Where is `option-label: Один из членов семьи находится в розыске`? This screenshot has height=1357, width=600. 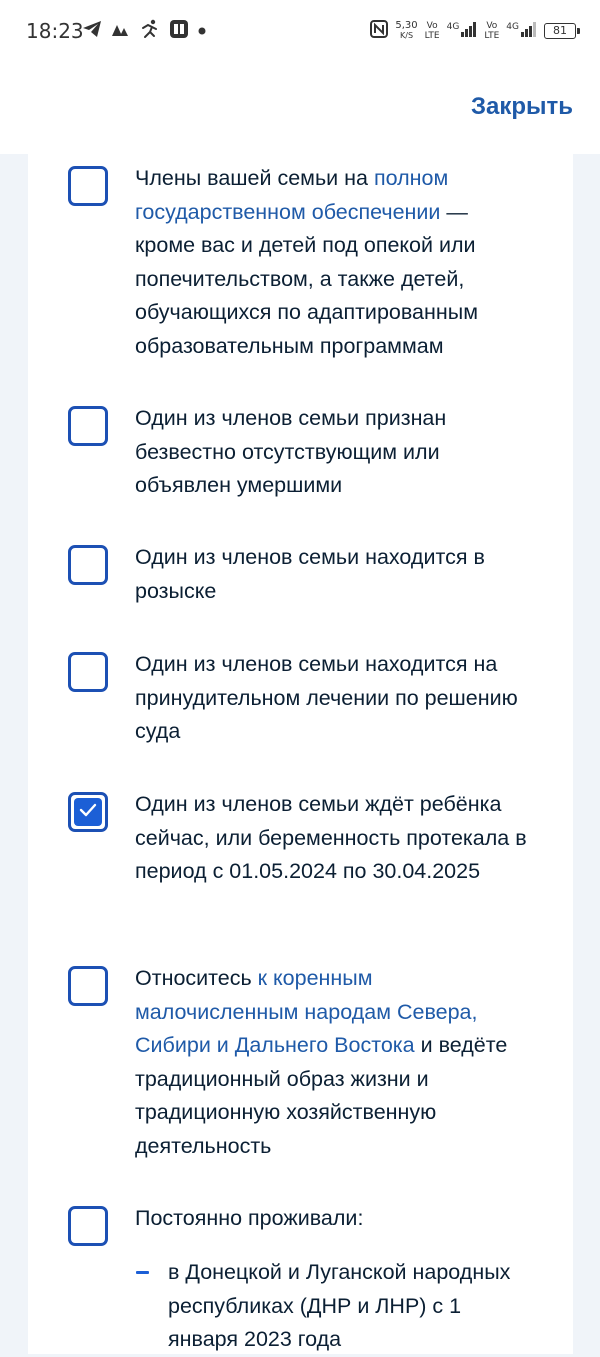 option-label: Один из членов семьи находится в розыске is located at coordinates (310, 574).